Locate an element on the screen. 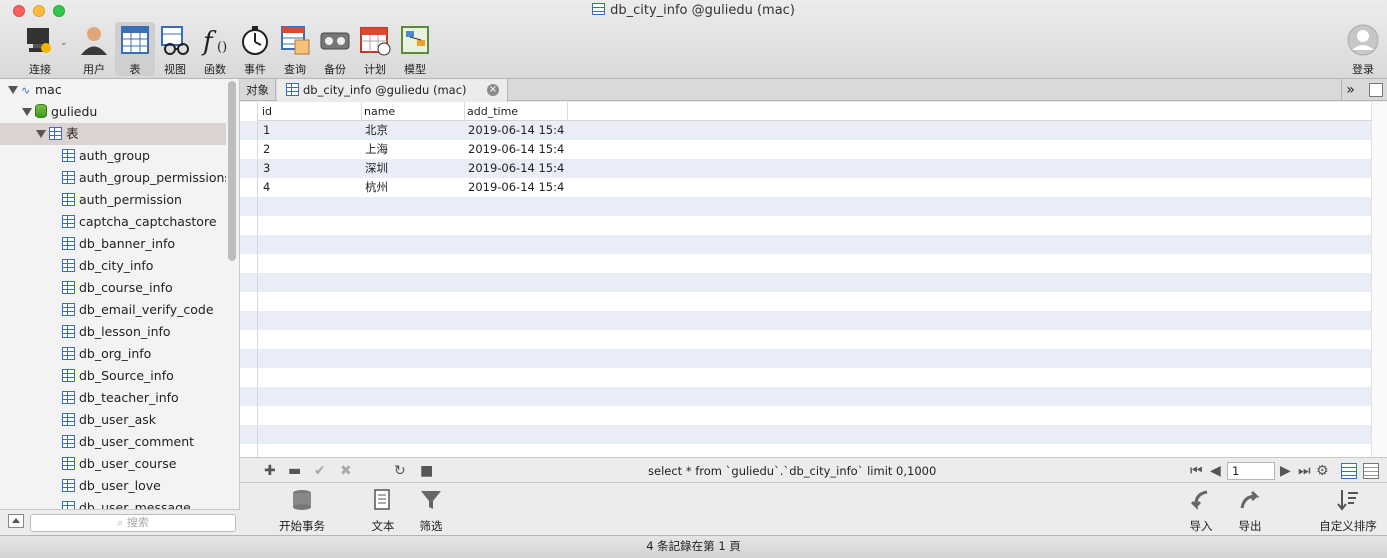 Image resolution: width=1387 pixels, height=558 pixels. text-view-button: 文本 is located at coordinates (383, 511).